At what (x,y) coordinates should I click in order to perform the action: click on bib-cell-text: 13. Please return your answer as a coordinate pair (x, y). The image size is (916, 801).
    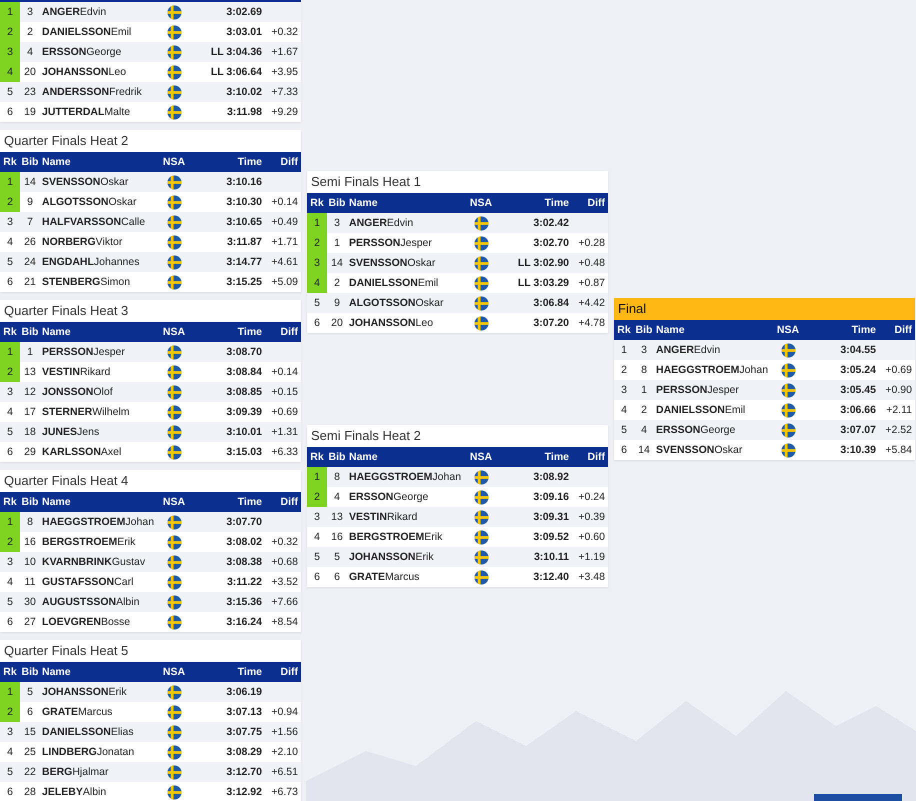
    Looking at the image, I should click on (337, 517).